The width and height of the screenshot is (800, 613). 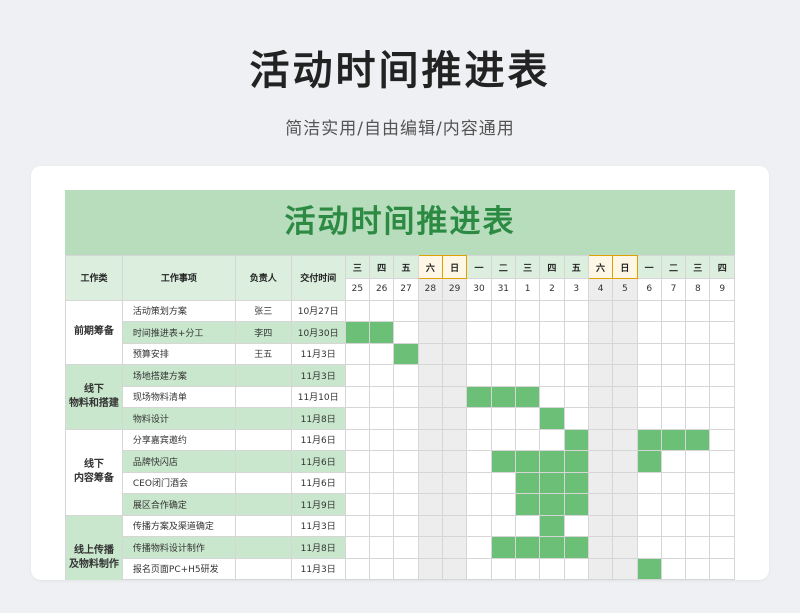 What do you see at coordinates (318, 579) in the screenshot?
I see `due-cell: 11月14日` at bounding box center [318, 579].